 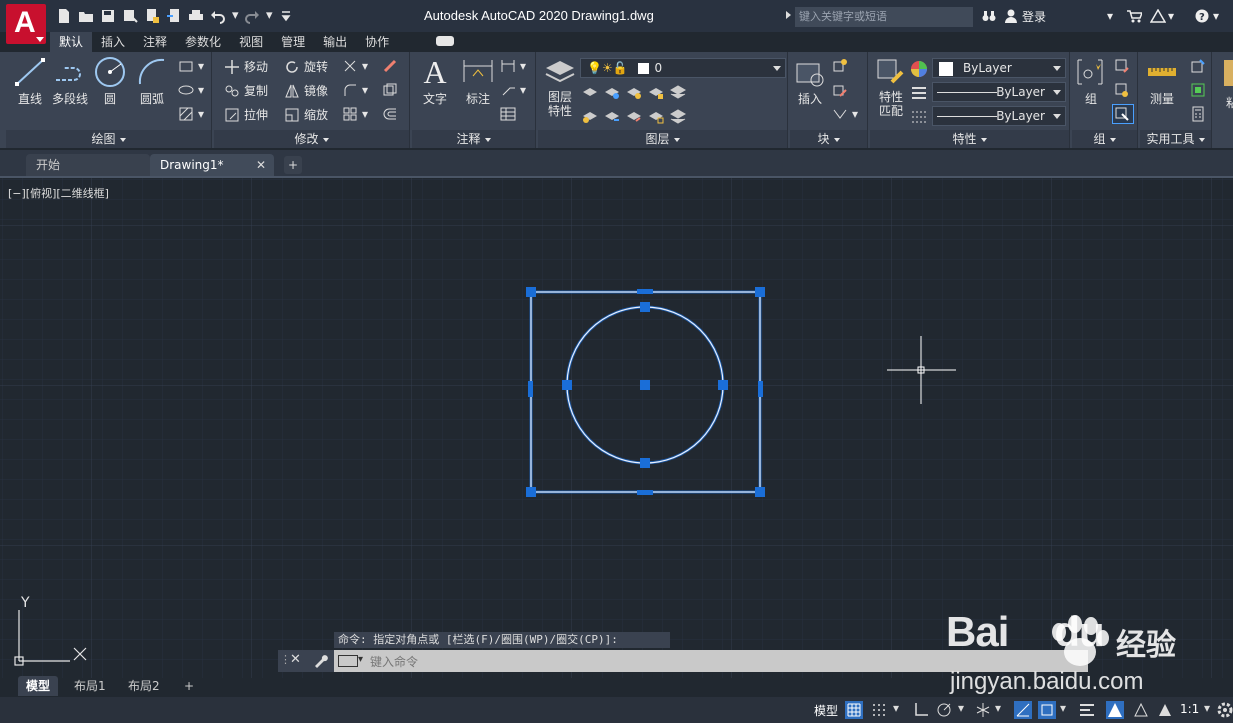 I want to click on grip-rect-corner-tr, so click(x=760, y=292).